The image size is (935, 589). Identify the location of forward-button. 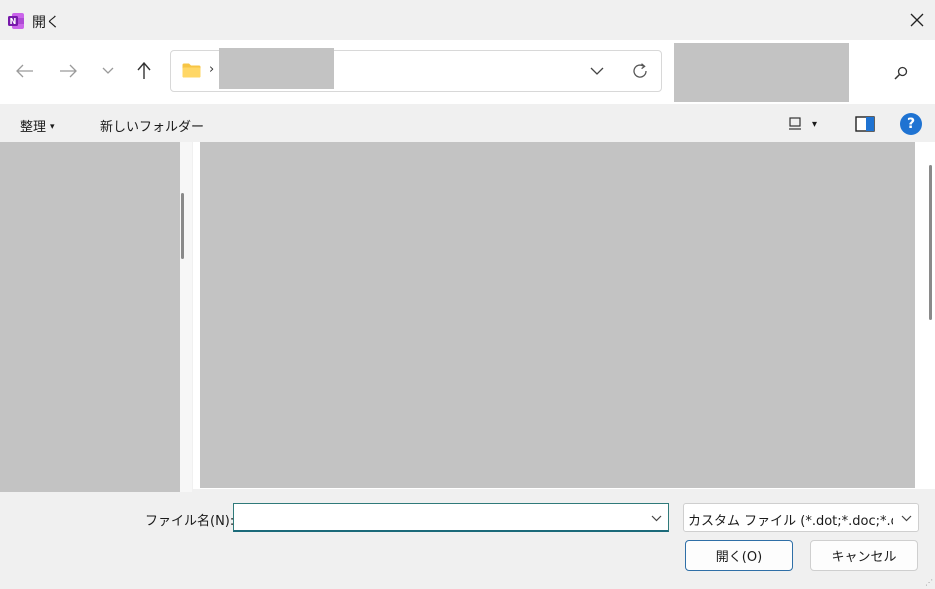
(68, 71).